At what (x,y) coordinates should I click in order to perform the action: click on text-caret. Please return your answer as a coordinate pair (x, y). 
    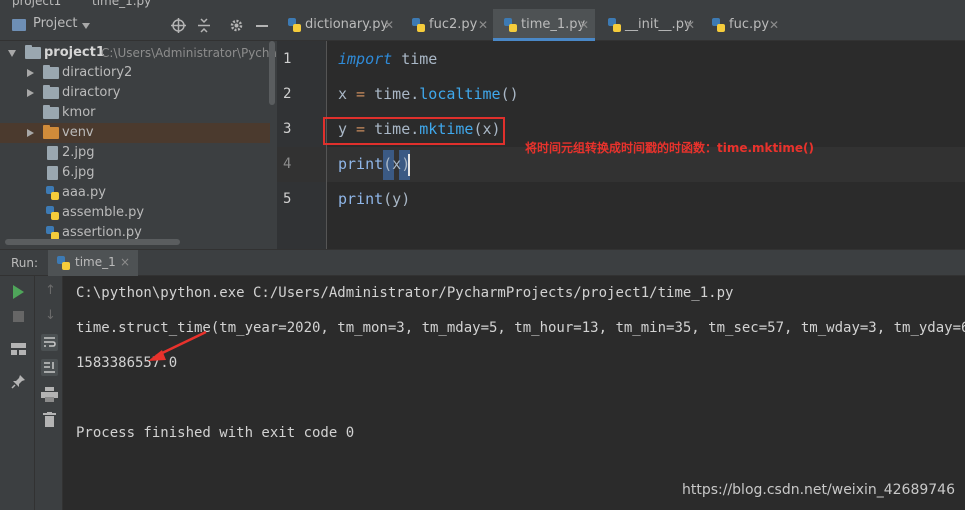
    Looking at the image, I should click on (409, 165).